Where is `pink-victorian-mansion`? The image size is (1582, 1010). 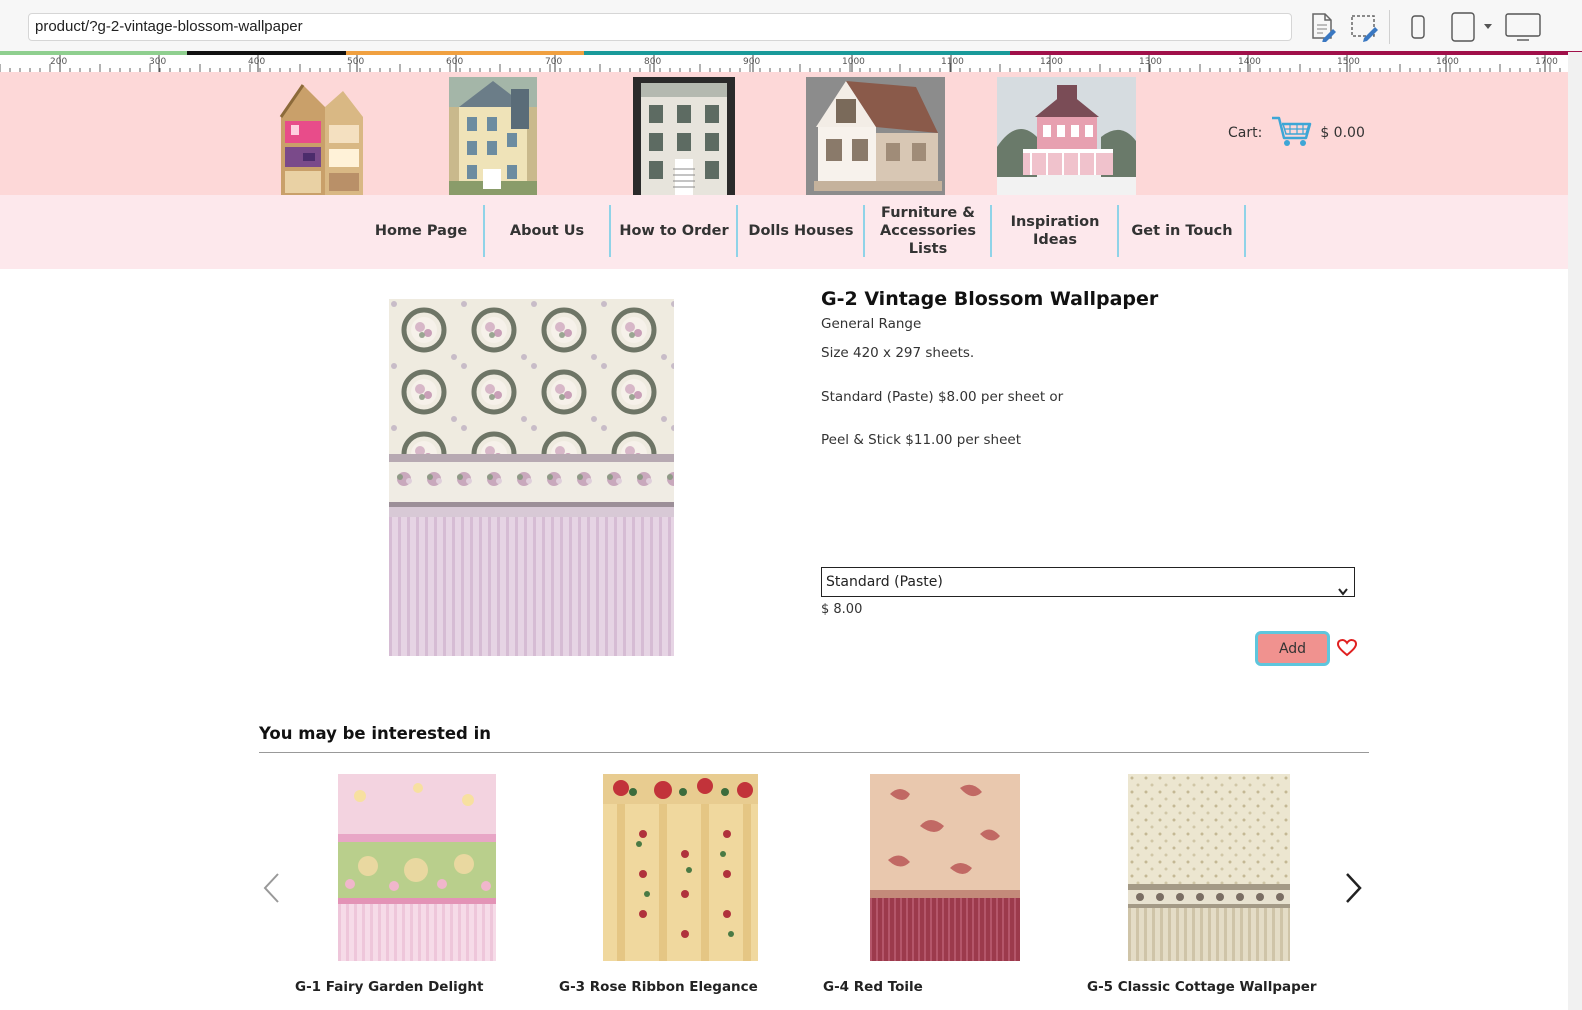 pink-victorian-mansion is located at coordinates (1066, 136).